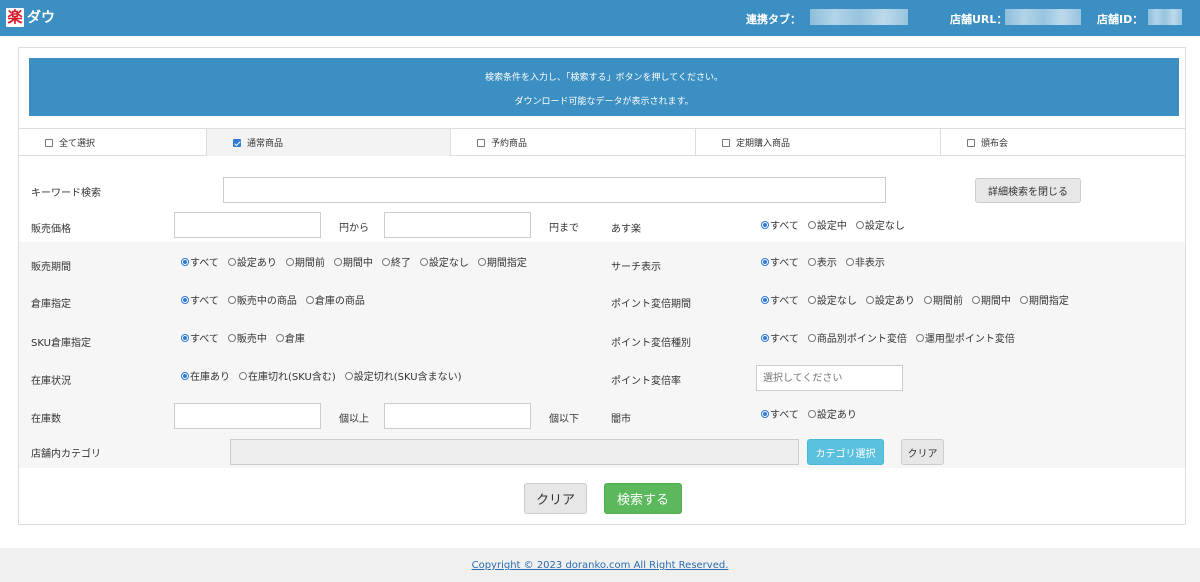 The height and width of the screenshot is (582, 1200). Describe the element at coordinates (514, 452) in the screenshot. I see `shop-category-display` at that location.